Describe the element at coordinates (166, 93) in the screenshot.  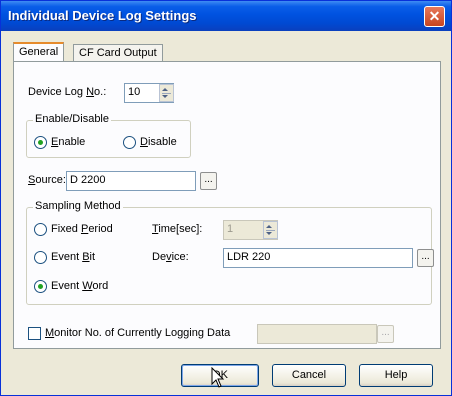
I see `device-log-no-spinner` at that location.